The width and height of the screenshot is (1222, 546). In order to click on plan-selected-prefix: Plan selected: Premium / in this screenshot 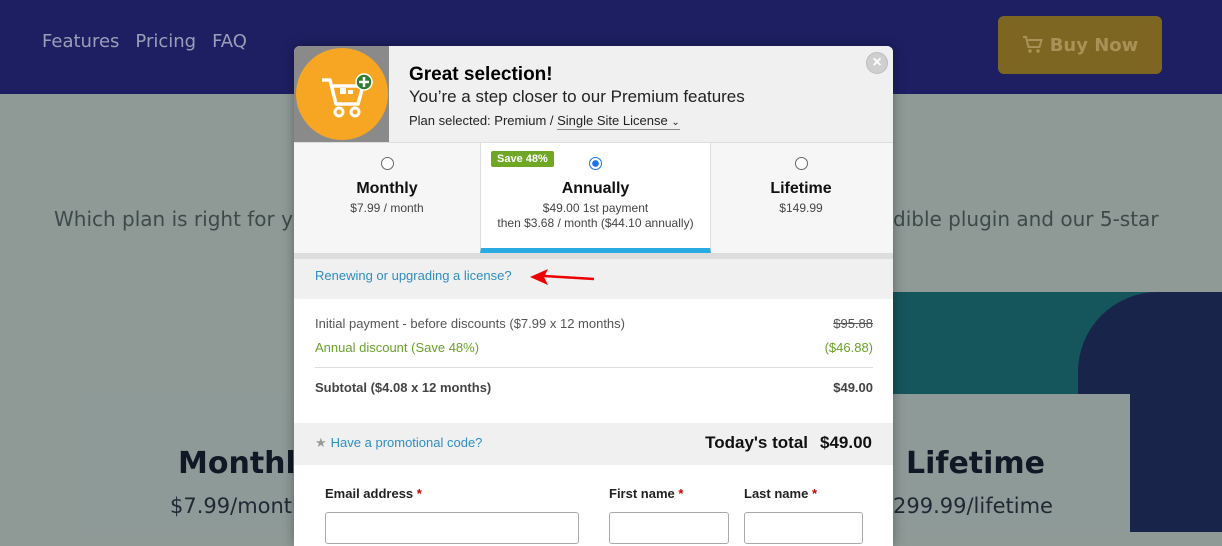, I will do `click(483, 120)`.